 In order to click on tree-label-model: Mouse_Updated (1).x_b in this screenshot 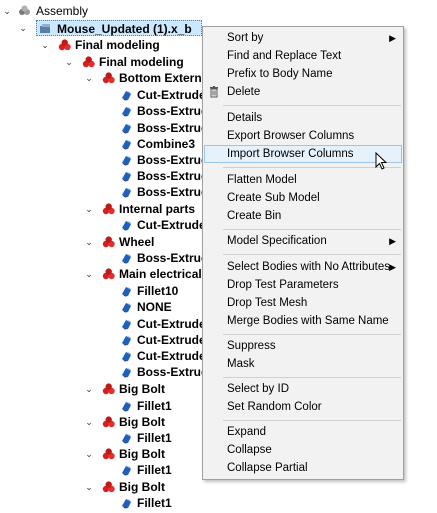, I will do `click(124, 29)`.